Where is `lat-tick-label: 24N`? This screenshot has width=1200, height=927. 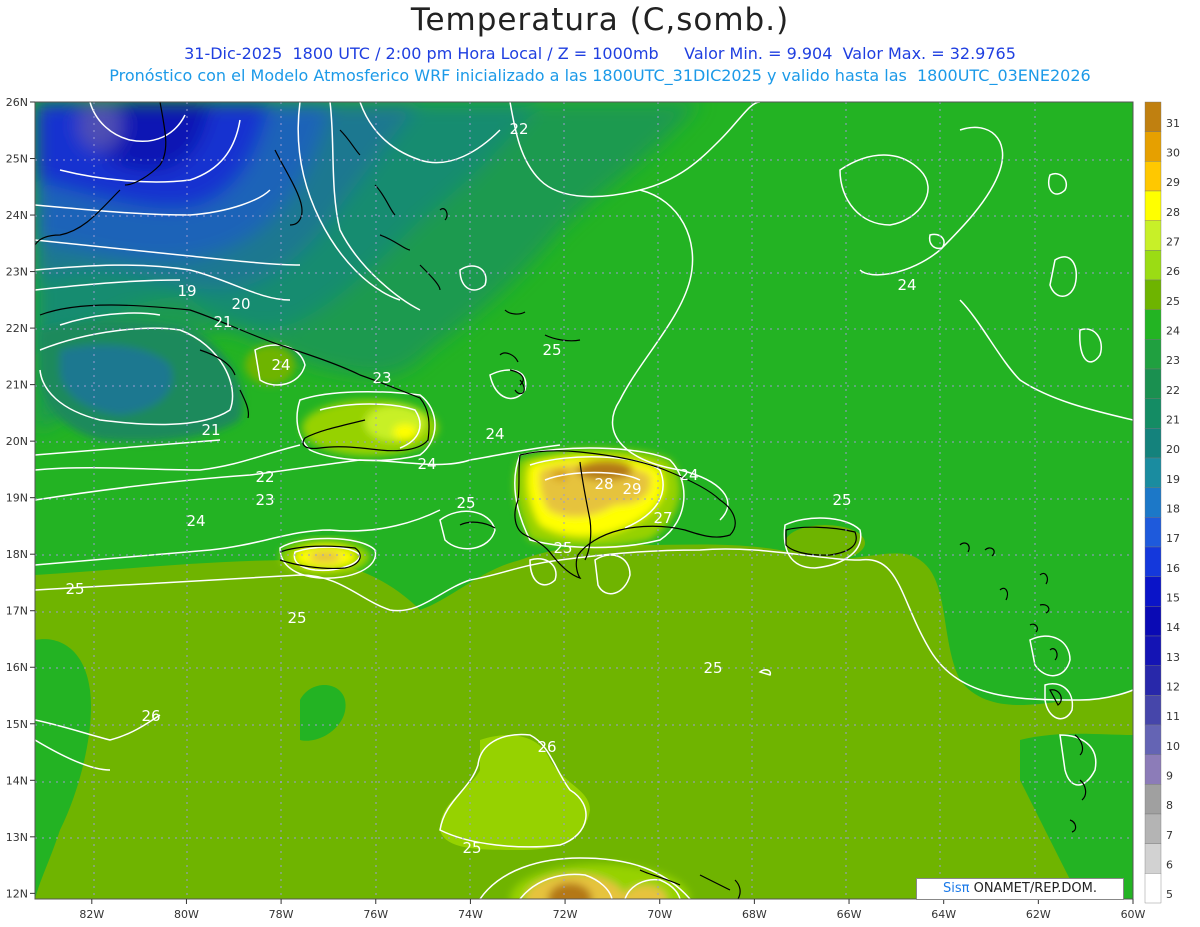
lat-tick-label: 24N is located at coordinates (17, 215).